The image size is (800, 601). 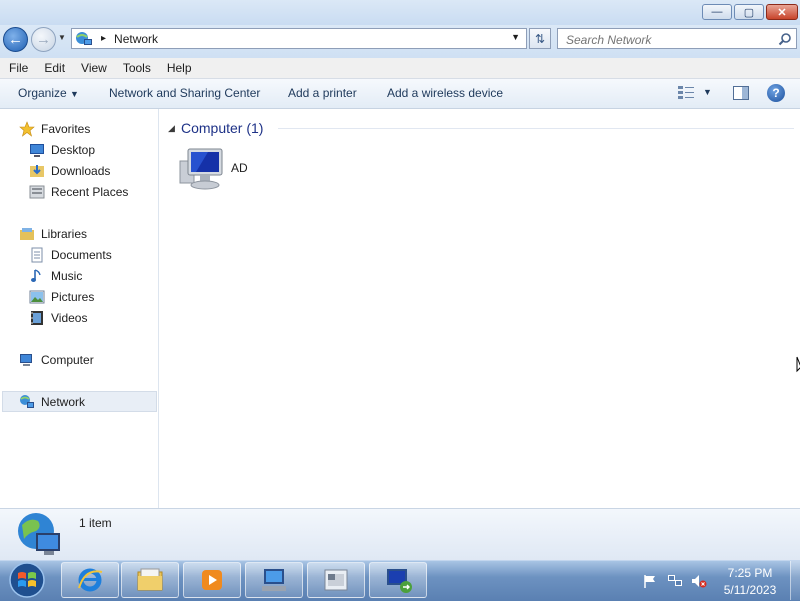 I want to click on volume-muted-icon, so click(x=699, y=581).